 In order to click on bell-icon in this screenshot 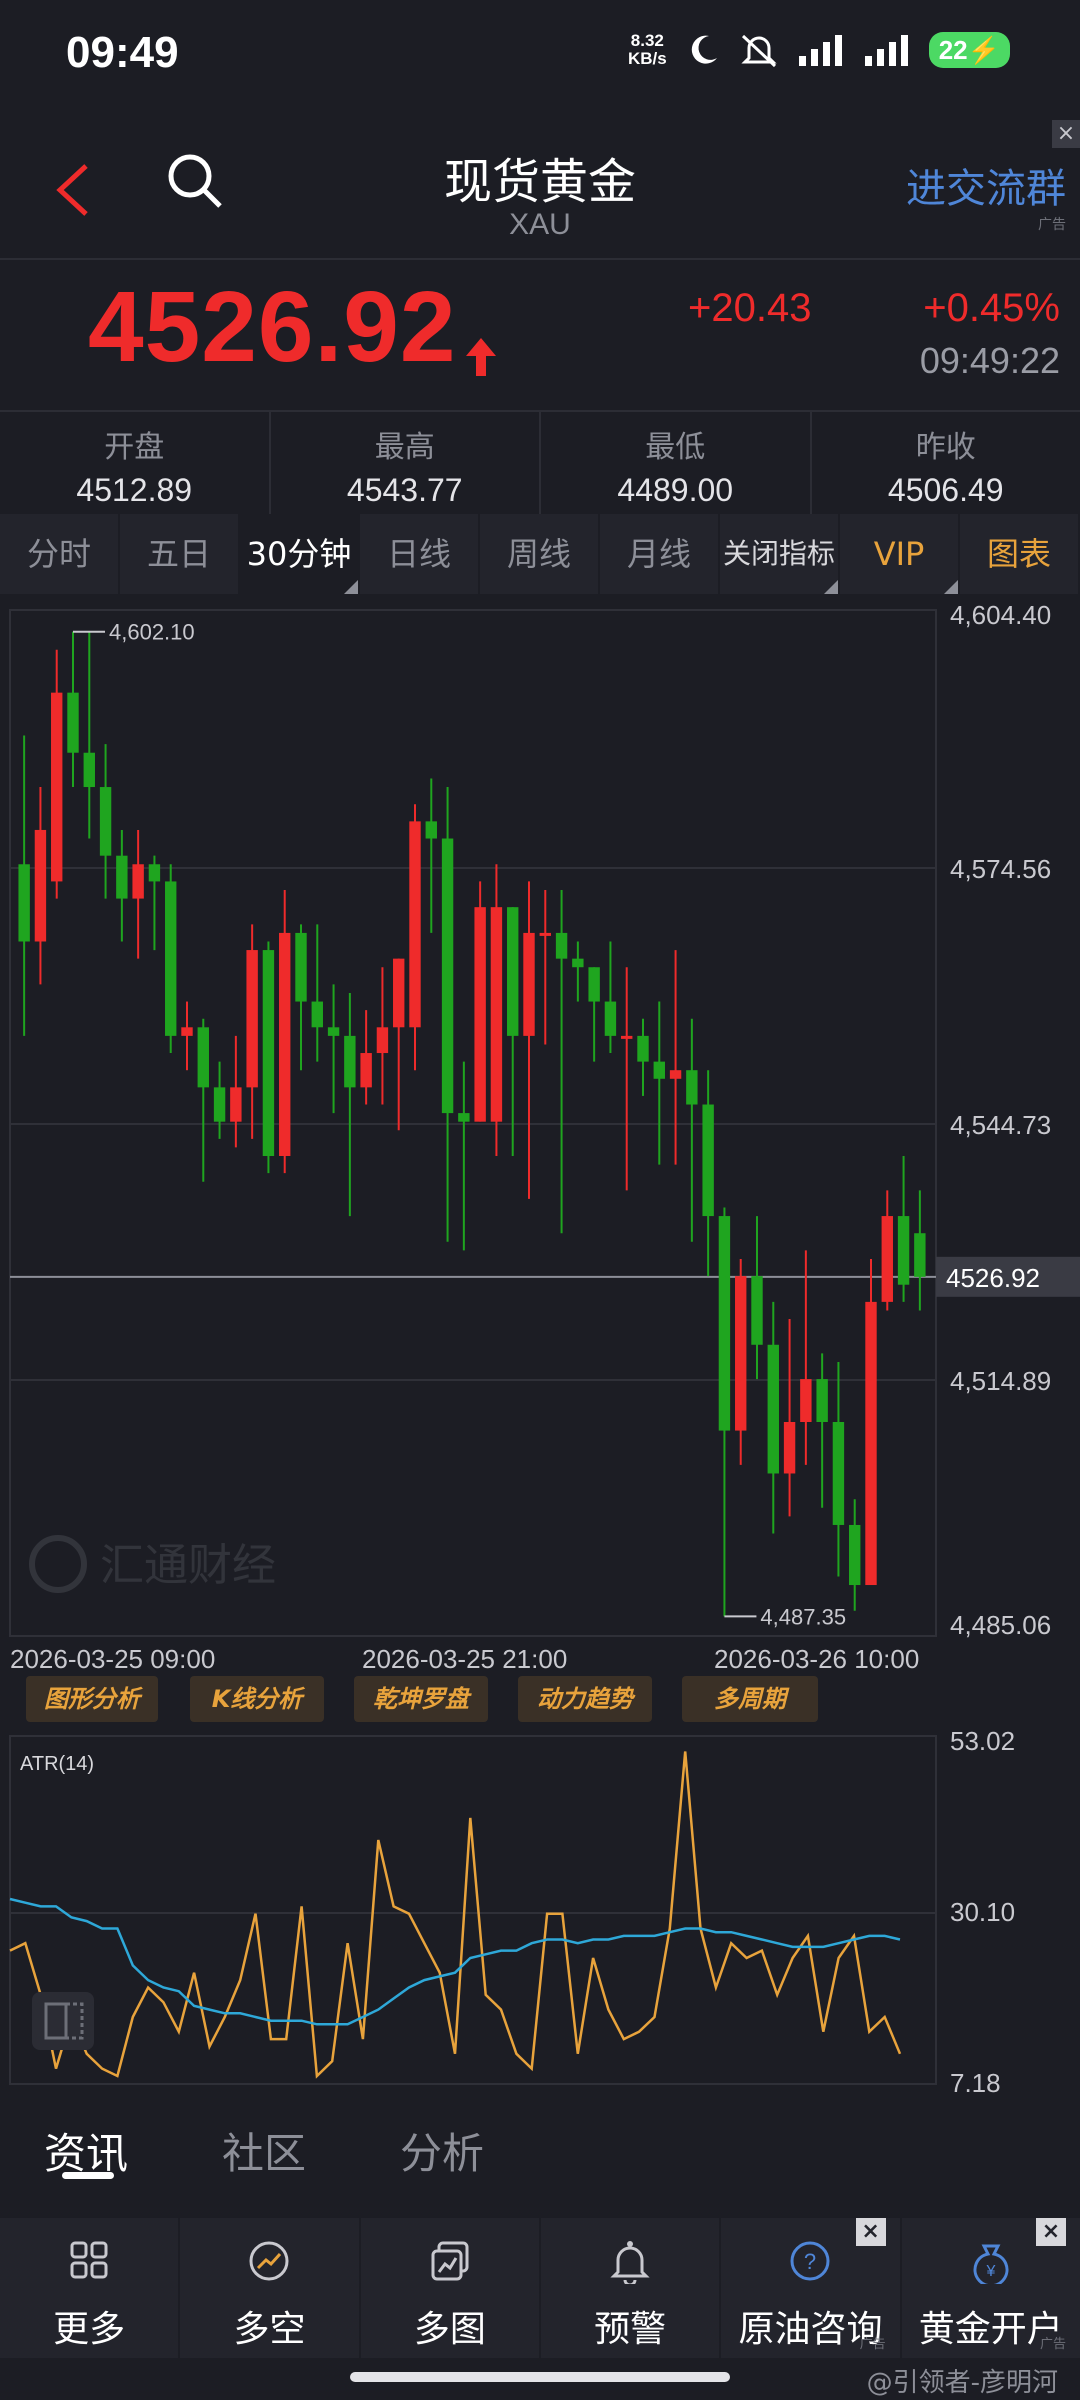, I will do `click(630, 2262)`.